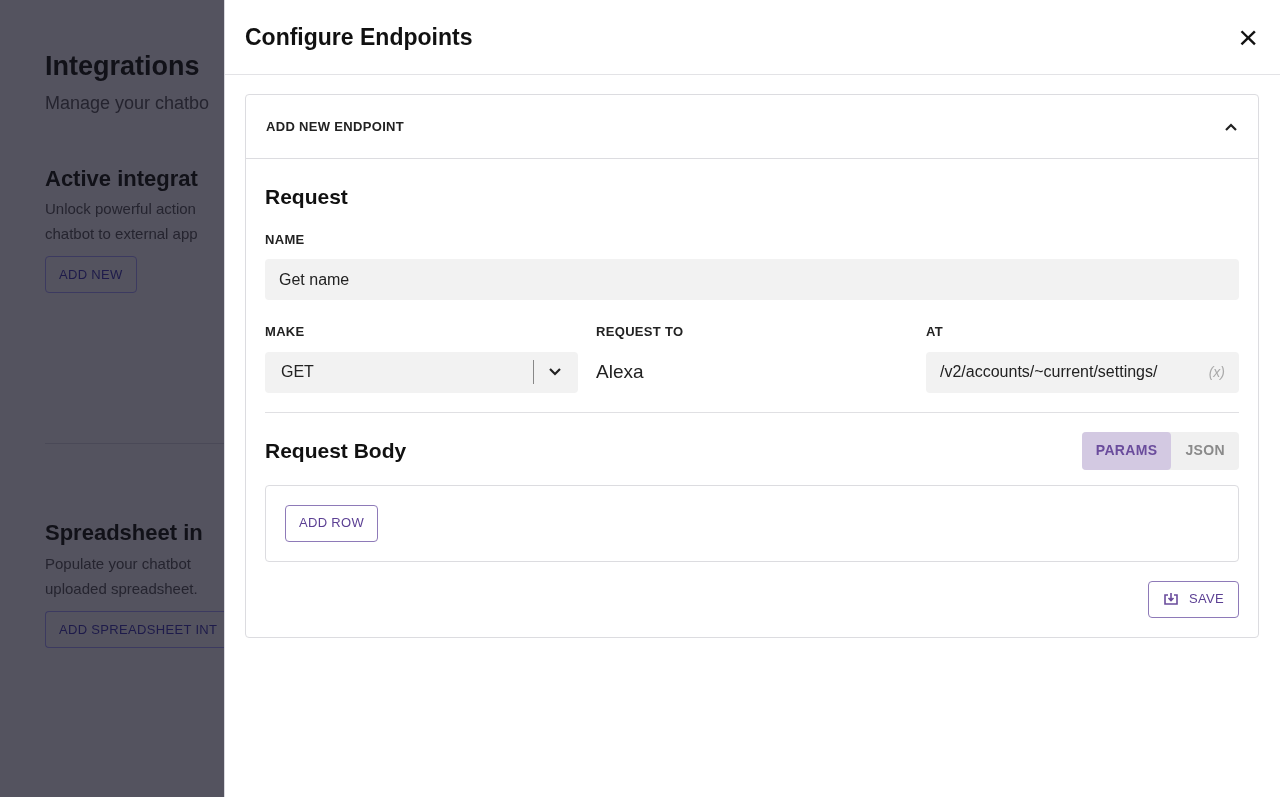 The height and width of the screenshot is (797, 1280). What do you see at coordinates (332, 523) in the screenshot?
I see `add-row-button: ADD ROW` at bounding box center [332, 523].